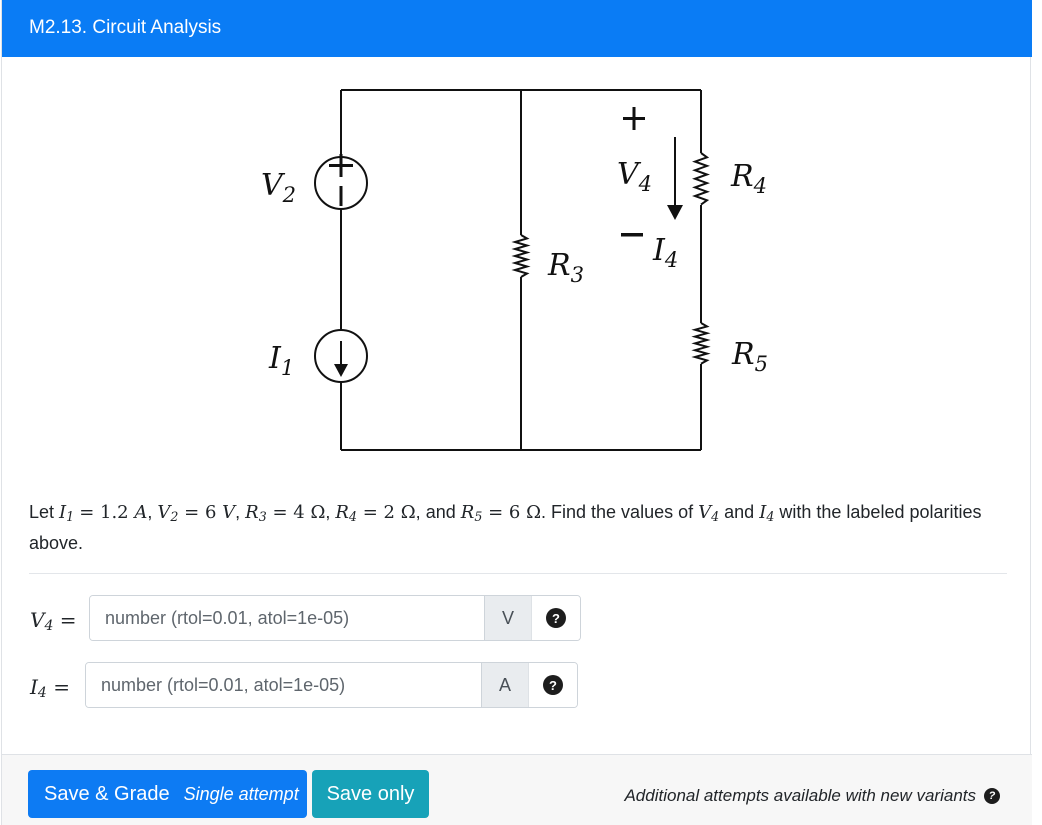 The height and width of the screenshot is (825, 1042). I want to click on math-v2: V2 = 6 V, so click(196, 513).